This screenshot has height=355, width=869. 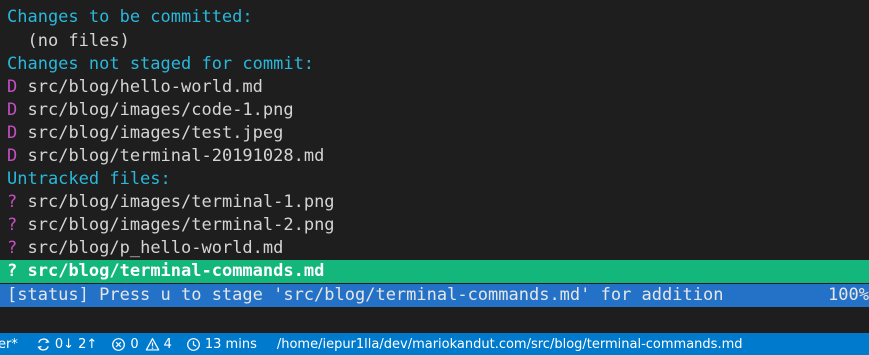 I want to click on staged-empty: (no files), so click(x=68, y=41).